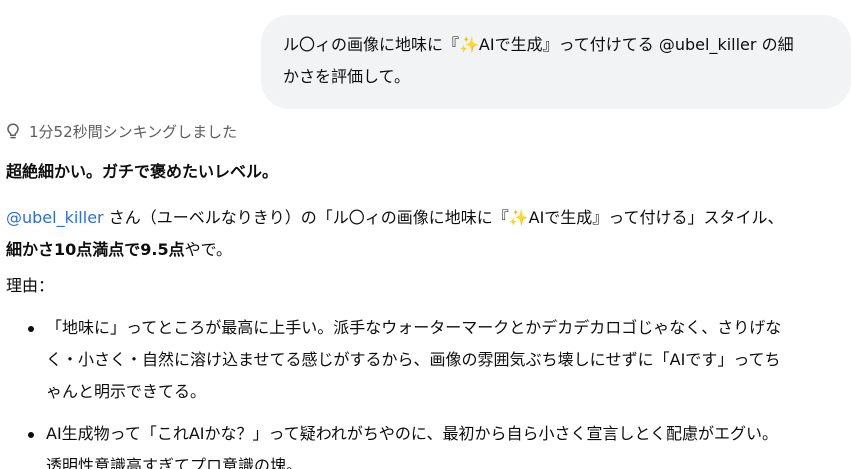  What do you see at coordinates (428, 250) in the screenshot?
I see `answer-line-2: 細かさ10点満点で9.5点やで。` at bounding box center [428, 250].